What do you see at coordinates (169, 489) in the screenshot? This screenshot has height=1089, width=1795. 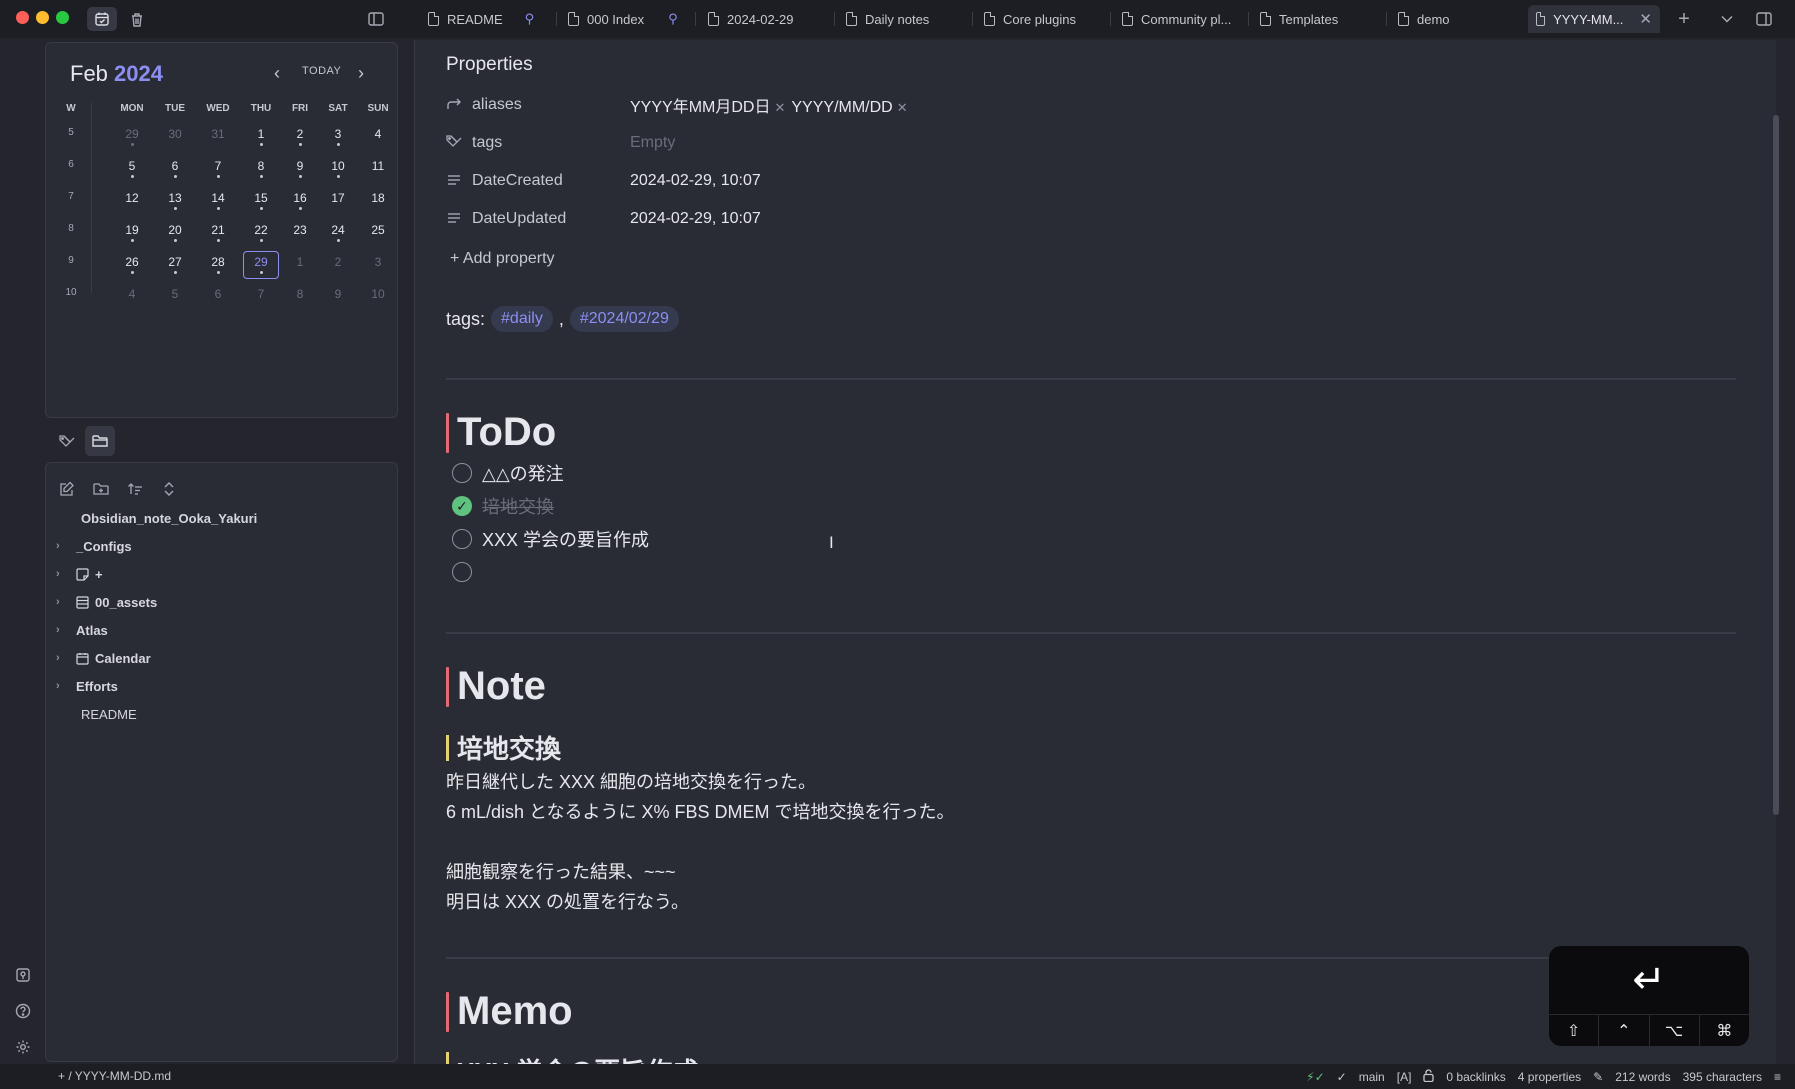 I see `collapse-expand-icon` at bounding box center [169, 489].